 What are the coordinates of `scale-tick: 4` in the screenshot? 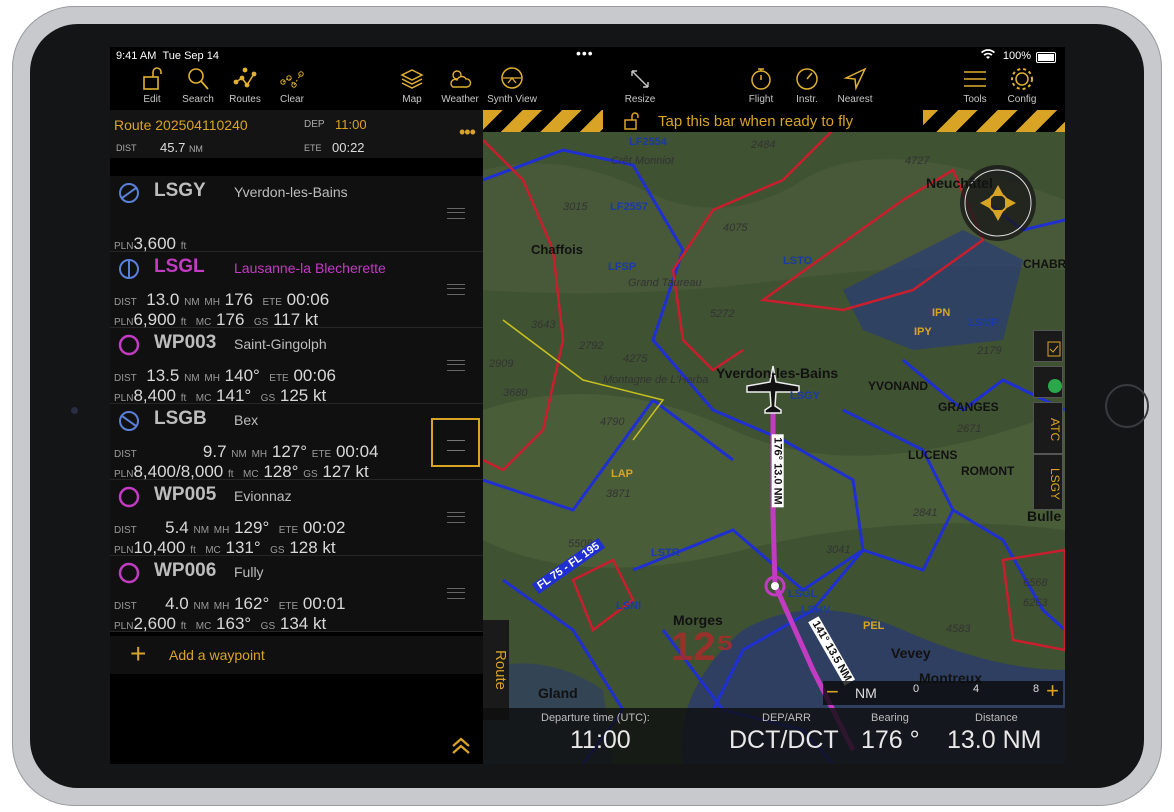 It's located at (976, 689).